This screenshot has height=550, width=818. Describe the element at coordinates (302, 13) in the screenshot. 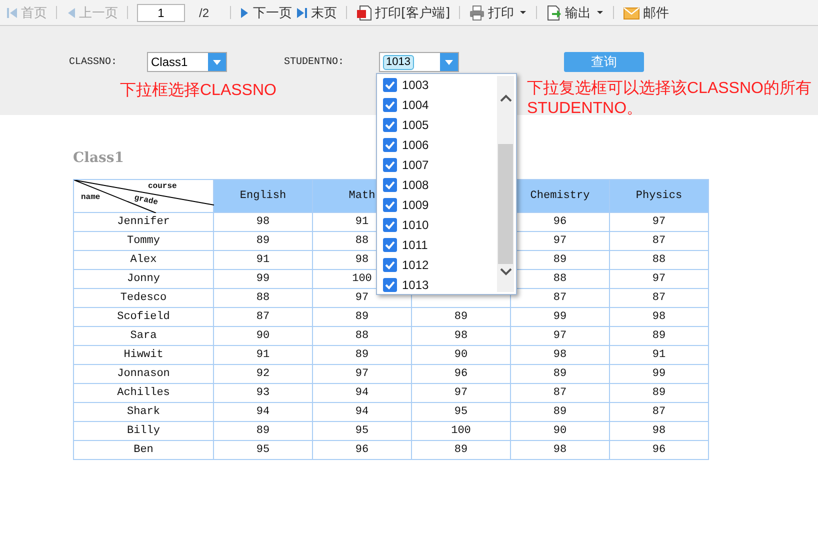

I see `last-page-icon` at that location.